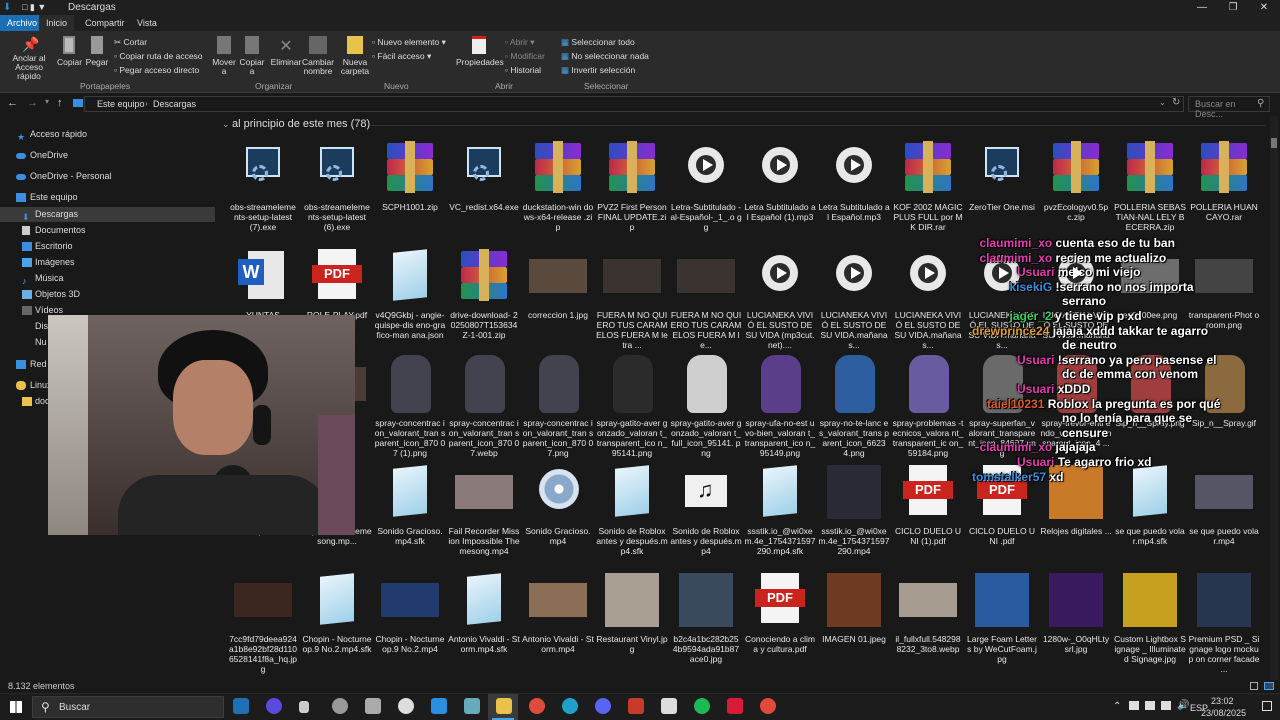  What do you see at coordinates (558, 282) in the screenshot?
I see `file-item: correccion 1.jpg` at bounding box center [558, 282].